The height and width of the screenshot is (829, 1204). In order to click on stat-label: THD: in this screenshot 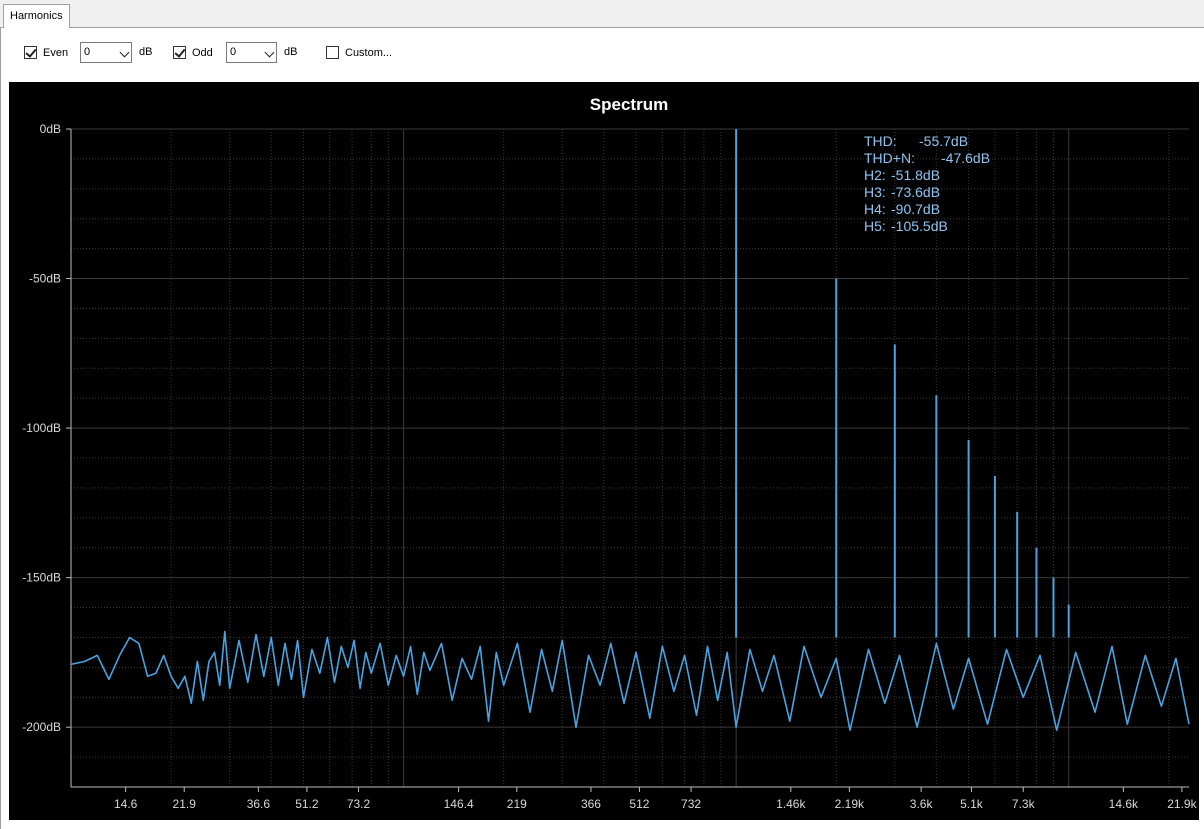, I will do `click(880, 141)`.